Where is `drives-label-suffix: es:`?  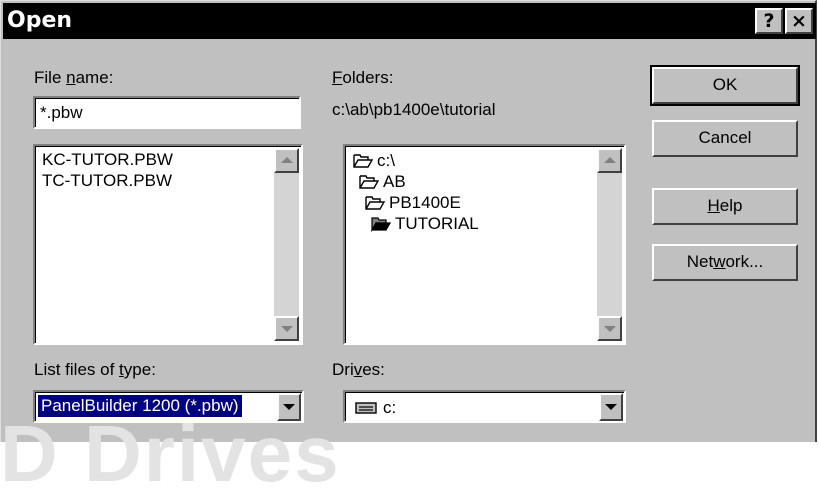 drives-label-suffix: es: is located at coordinates (373, 369).